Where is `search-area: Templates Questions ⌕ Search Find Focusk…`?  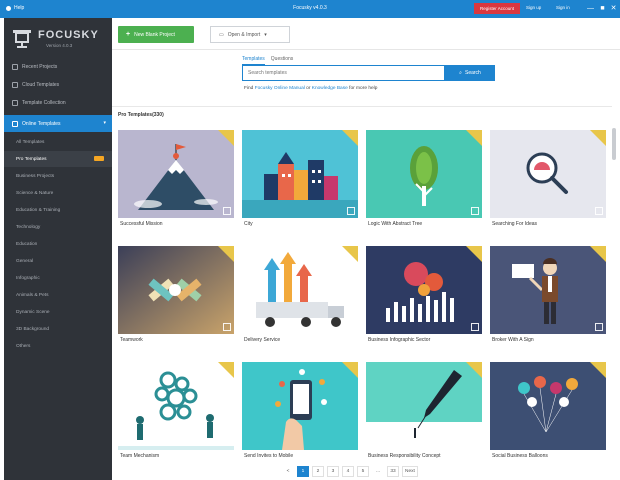
search-area: Templates Questions ⌕ Search Find Focusk… is located at coordinates (366, 76).